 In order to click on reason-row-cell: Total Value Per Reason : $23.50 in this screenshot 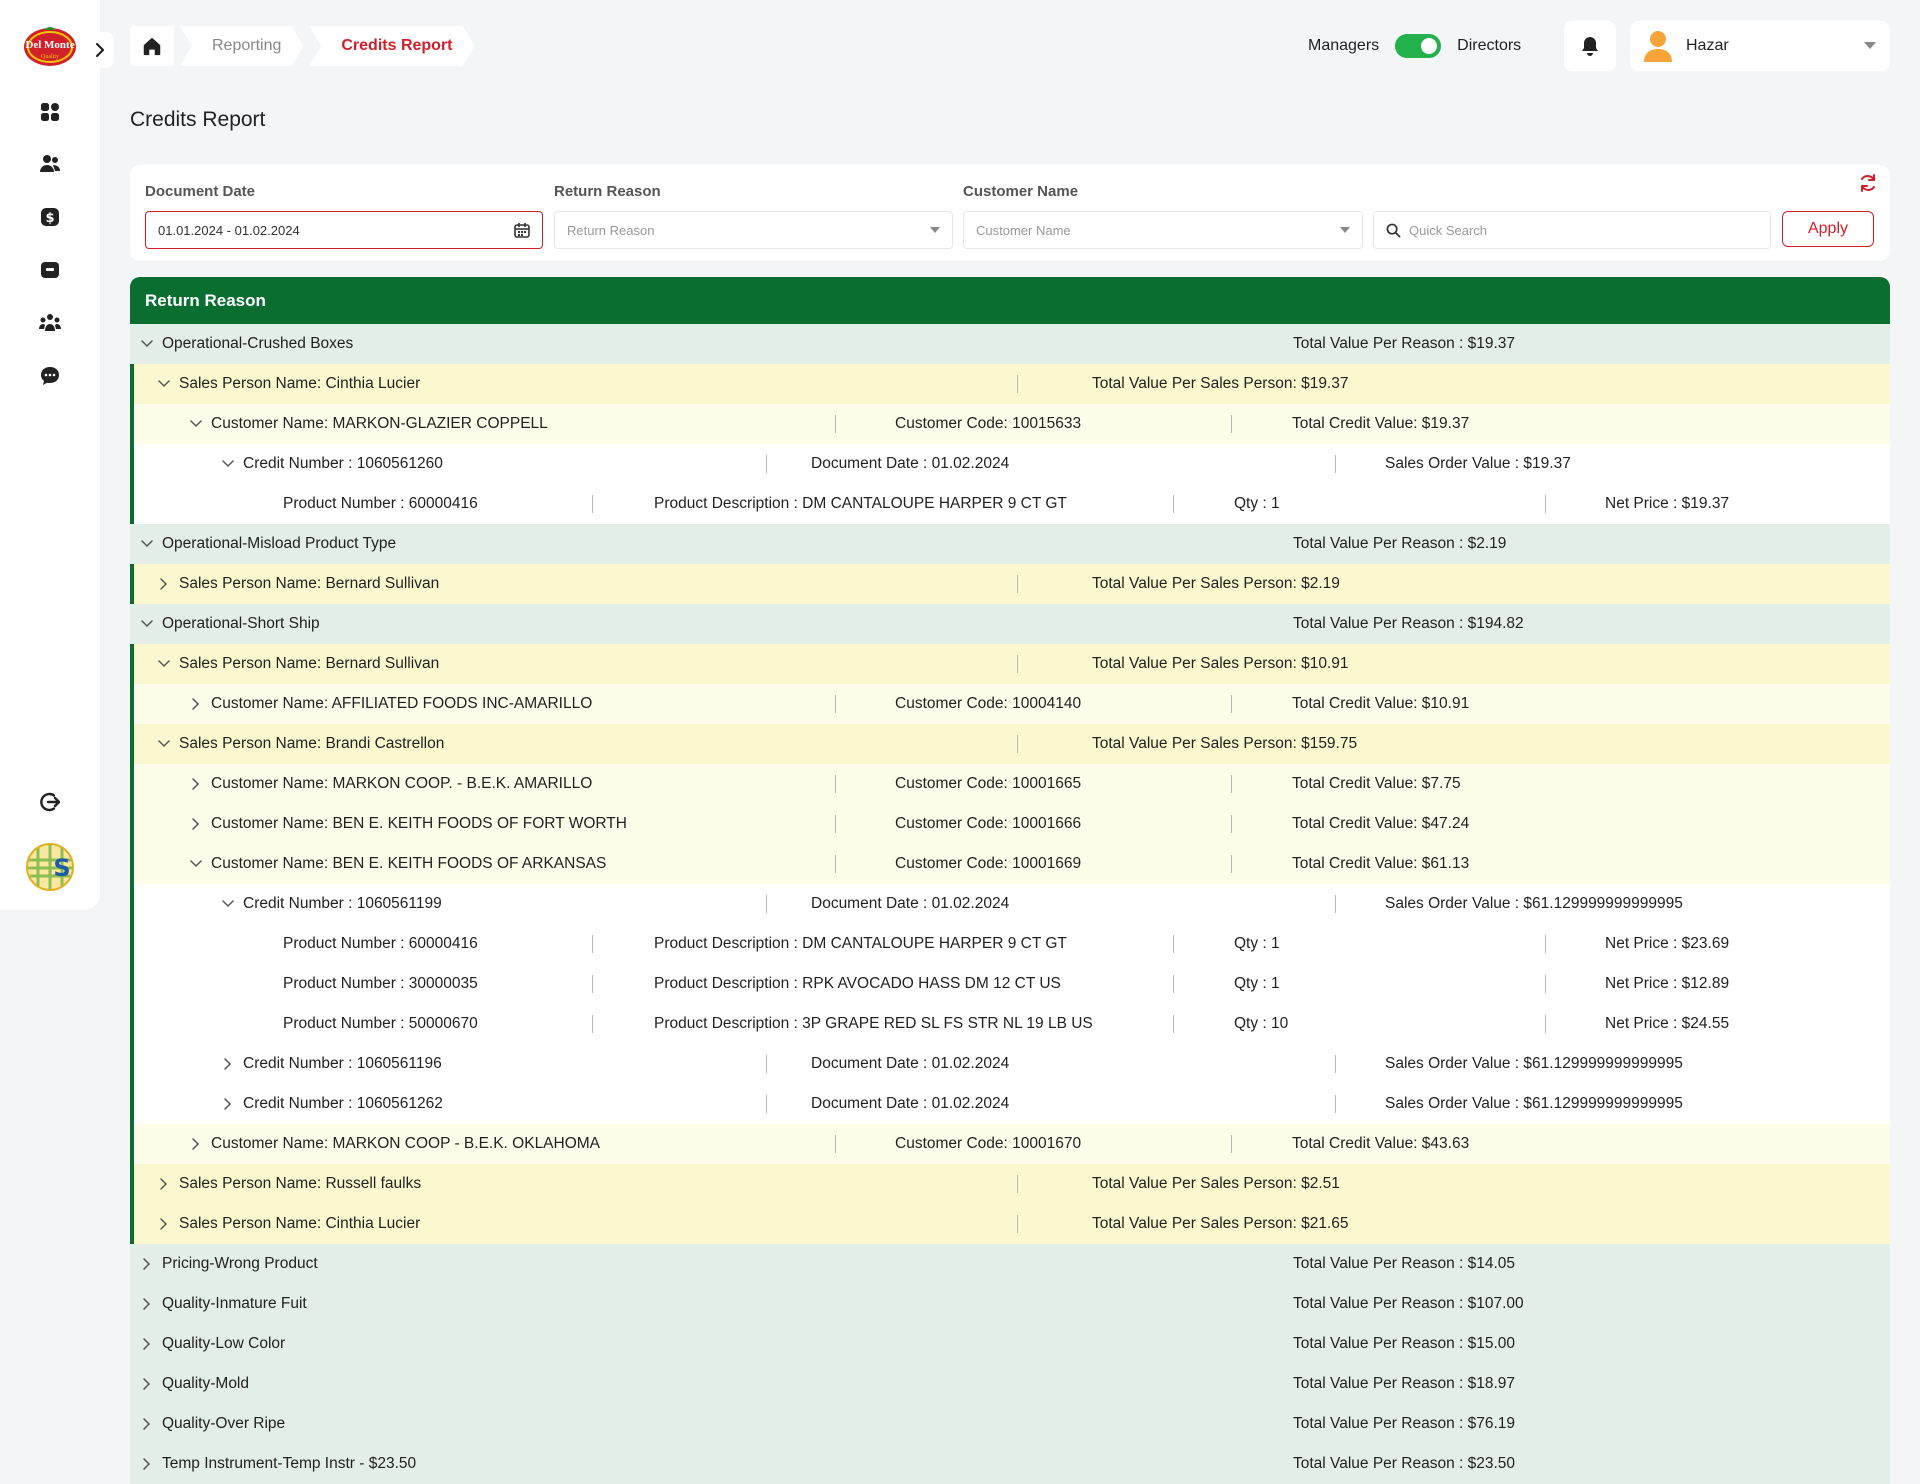, I will do `click(1404, 1463)`.